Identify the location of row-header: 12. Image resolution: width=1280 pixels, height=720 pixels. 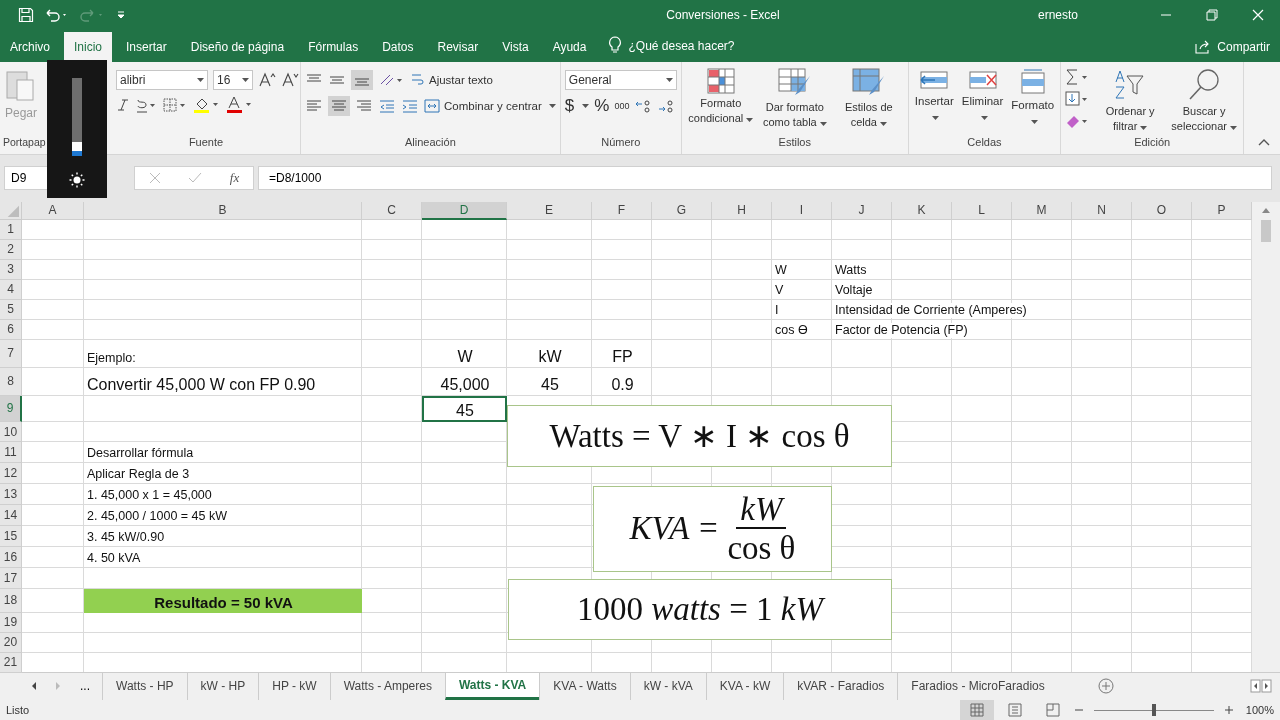
(11, 474).